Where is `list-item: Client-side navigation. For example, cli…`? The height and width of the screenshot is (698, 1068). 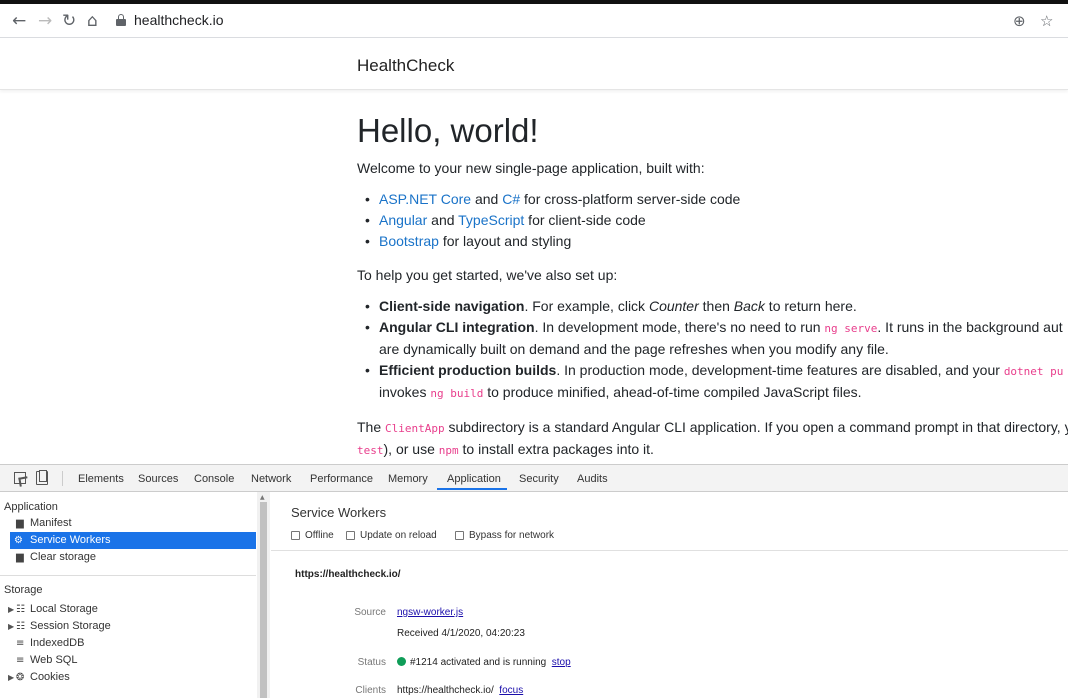 list-item: Client-side navigation. For example, cli… is located at coordinates (716, 306).